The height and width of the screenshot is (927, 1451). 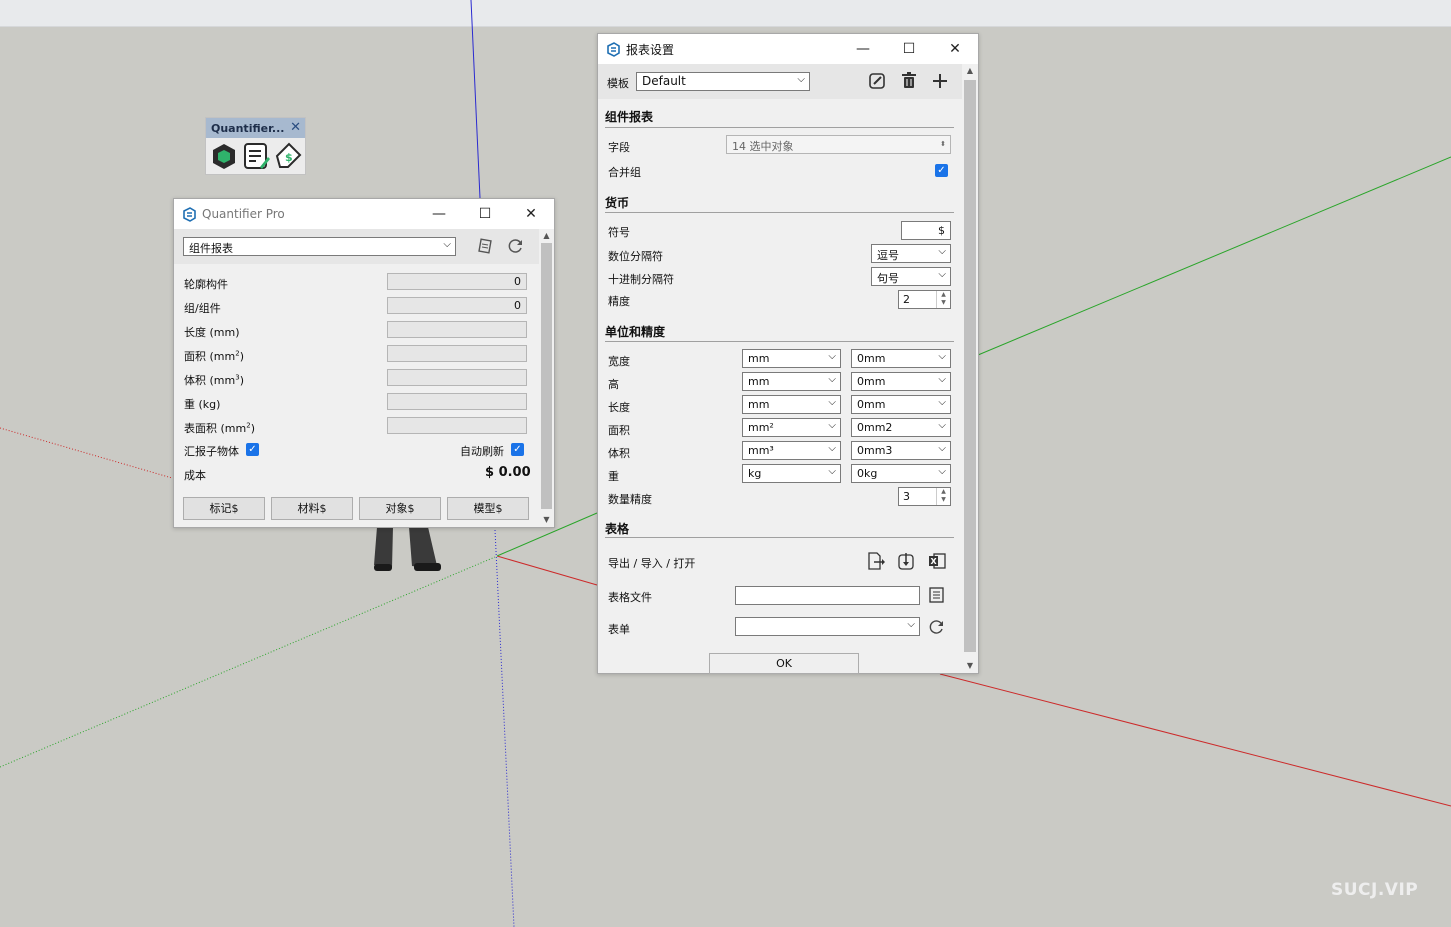 I want to click on browse-file-icon, so click(x=937, y=595).